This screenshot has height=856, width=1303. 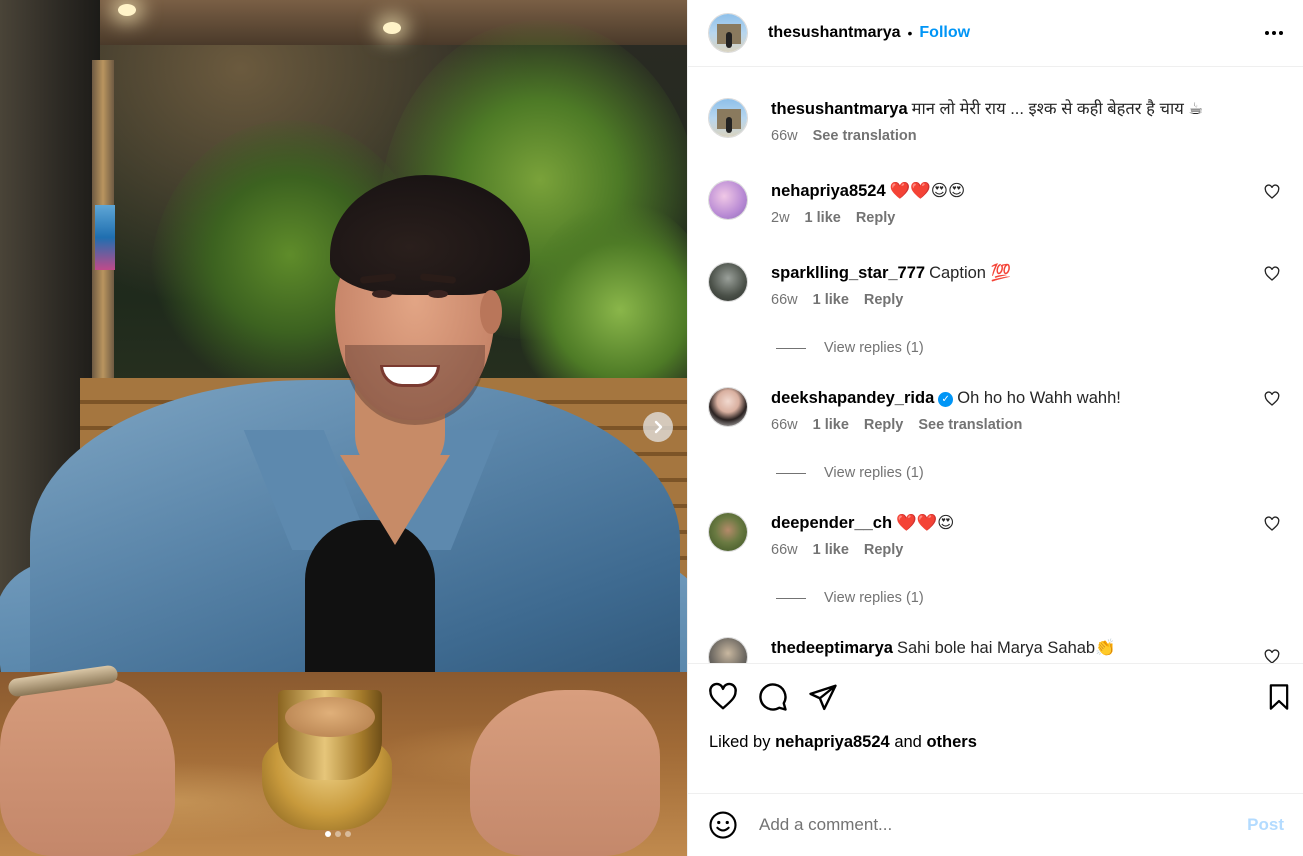 I want to click on photo-tea, so click(x=330, y=717).